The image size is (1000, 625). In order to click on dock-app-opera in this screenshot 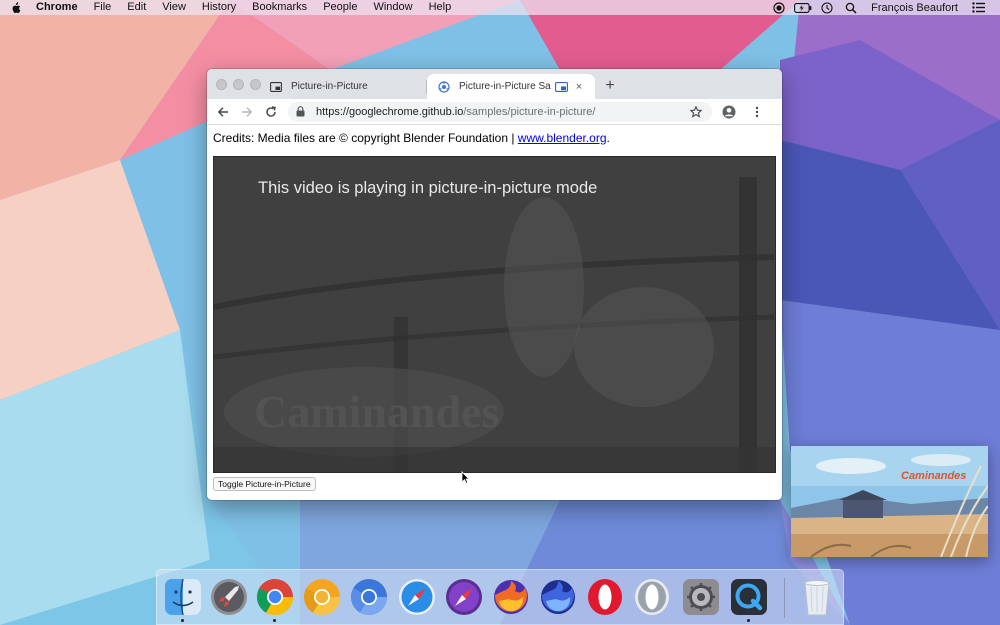, I will do `click(605, 597)`.